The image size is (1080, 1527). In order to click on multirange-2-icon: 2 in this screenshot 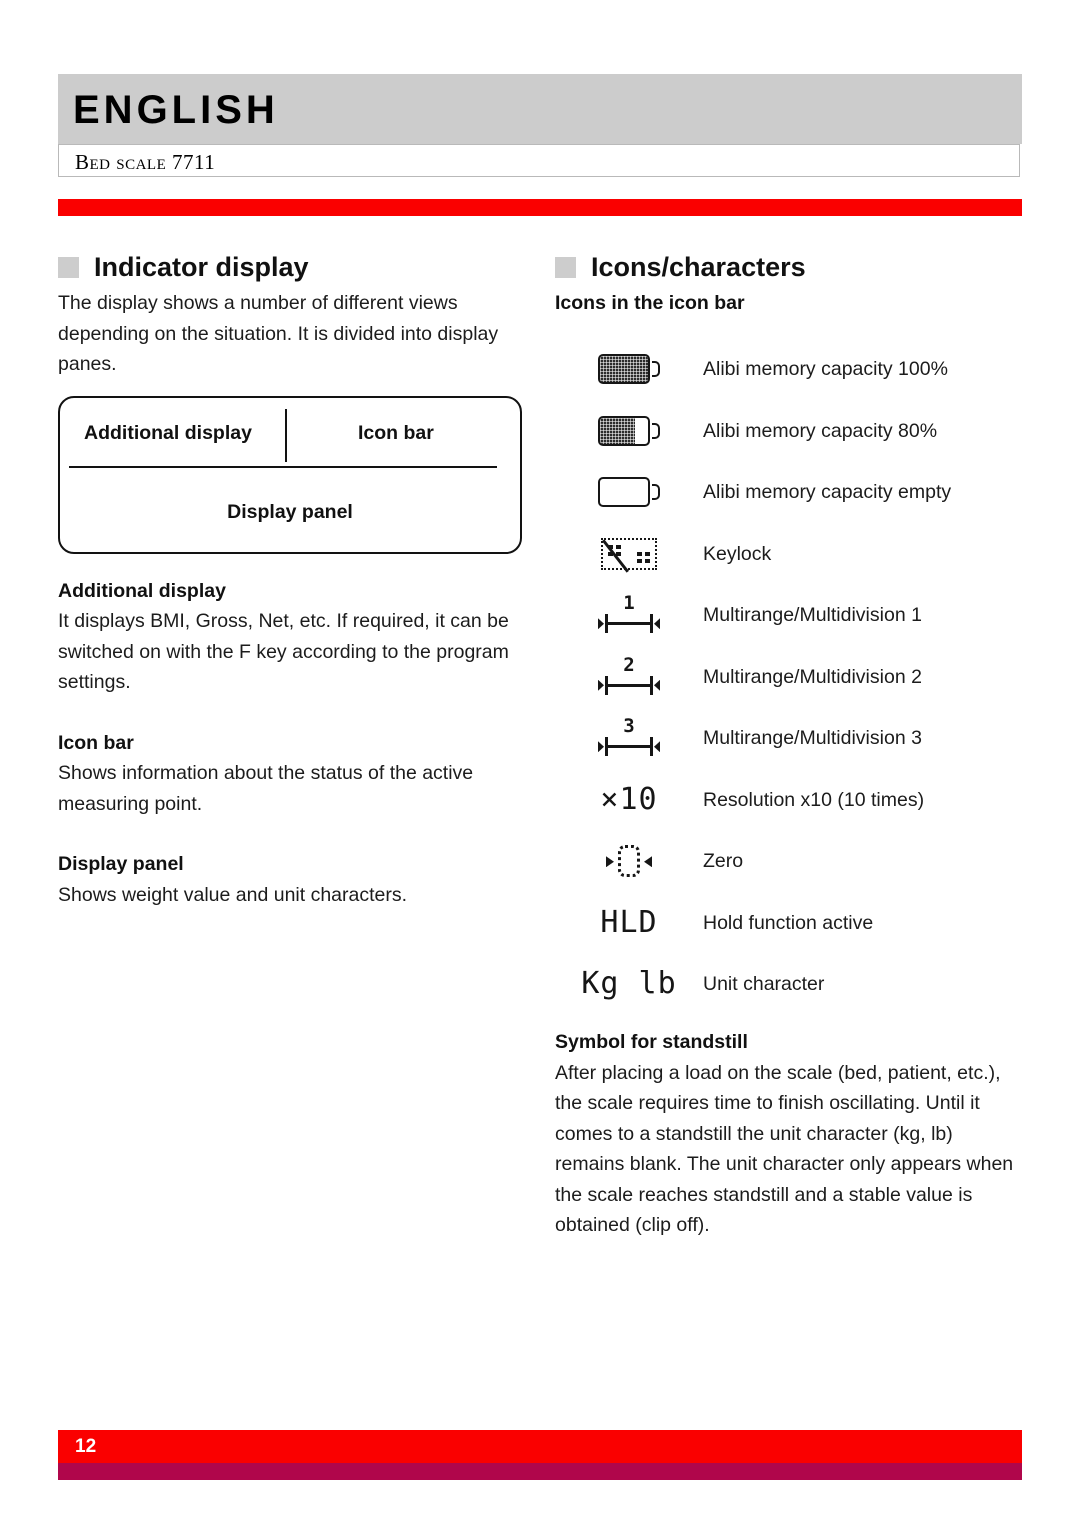, I will do `click(629, 674)`.